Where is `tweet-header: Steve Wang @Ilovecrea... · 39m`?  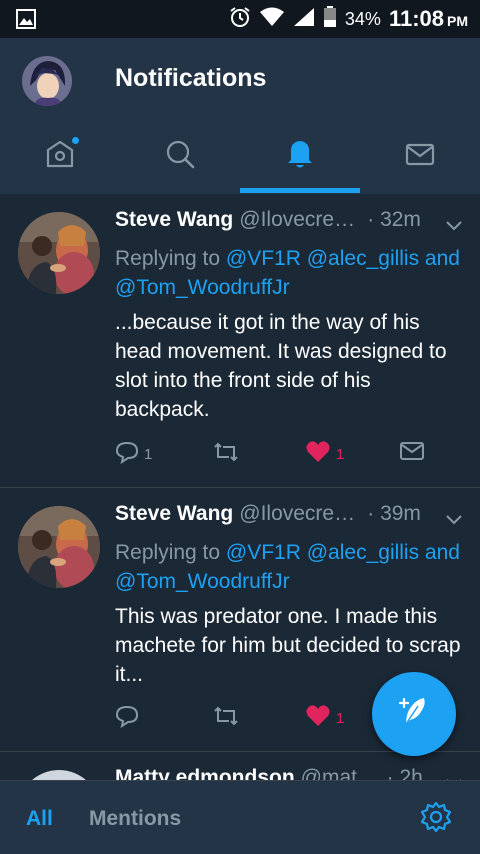 tweet-header: Steve Wang @Ilovecrea... · 39m is located at coordinates (290, 519).